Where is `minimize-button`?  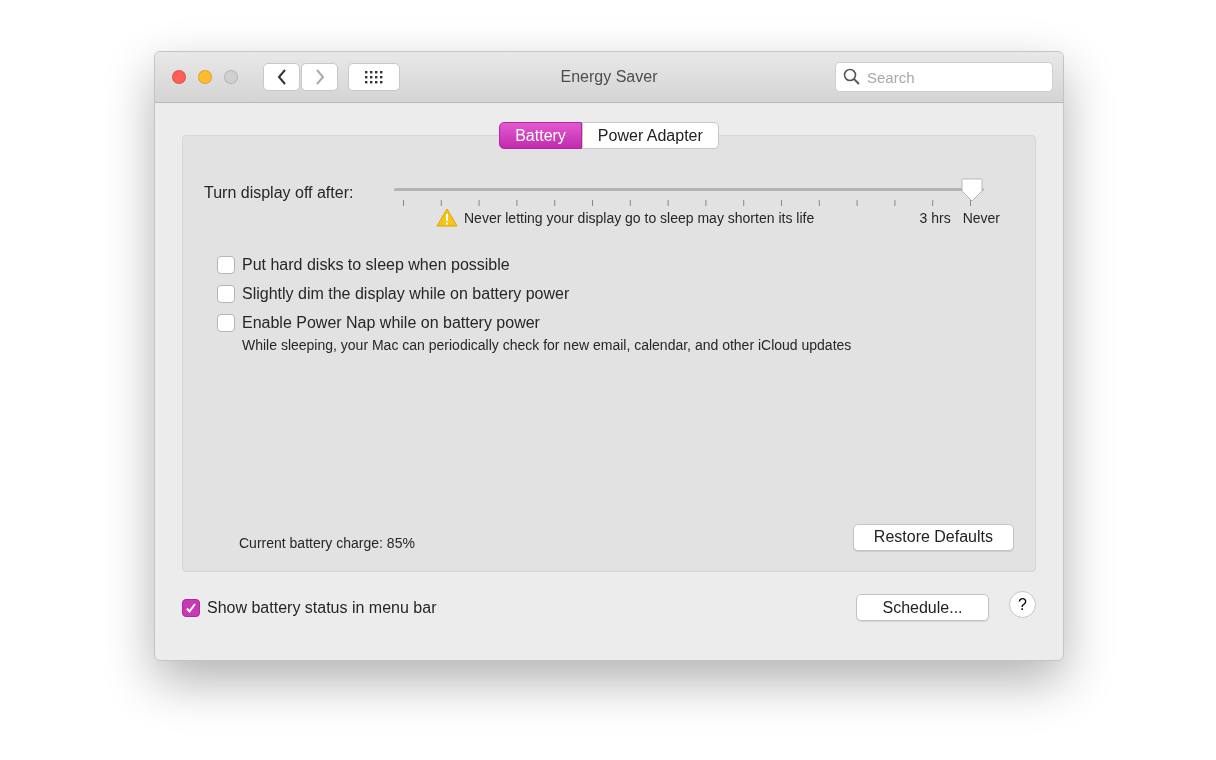
minimize-button is located at coordinates (205, 77).